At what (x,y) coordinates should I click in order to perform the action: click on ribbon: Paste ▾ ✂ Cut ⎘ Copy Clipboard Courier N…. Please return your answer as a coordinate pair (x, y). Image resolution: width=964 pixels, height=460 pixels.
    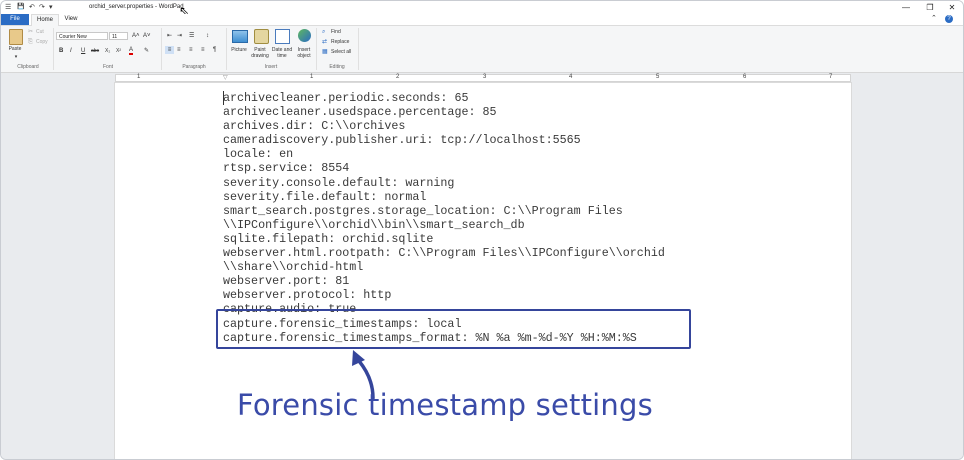
    Looking at the image, I should click on (482, 49).